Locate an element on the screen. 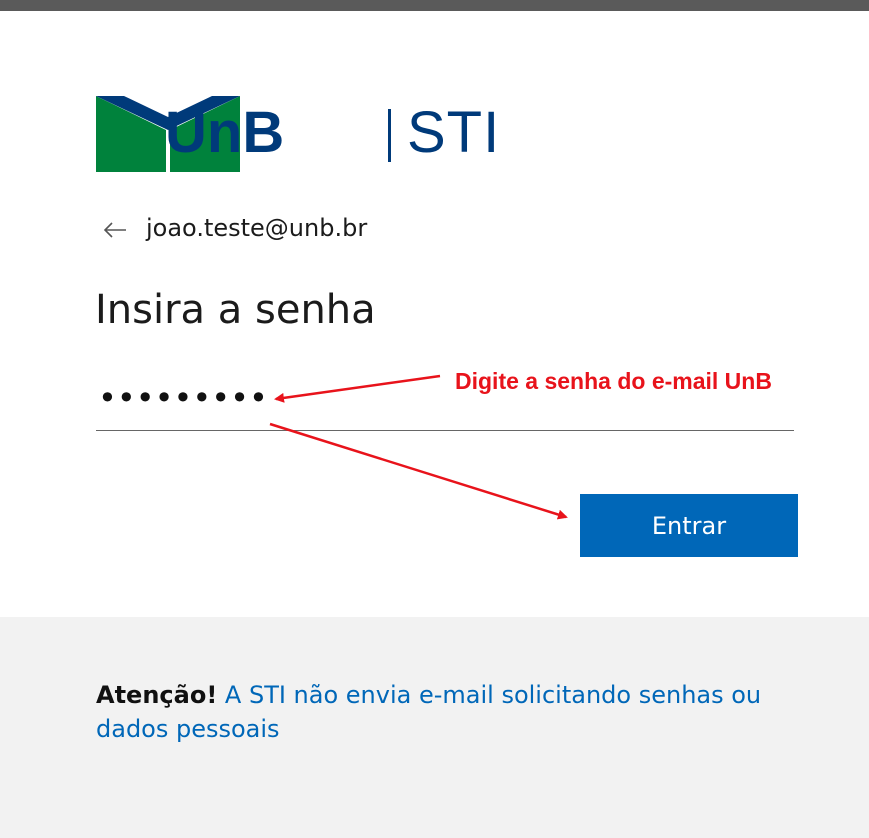 This screenshot has height=838, width=869. submit-button: Entrar is located at coordinates (689, 525).